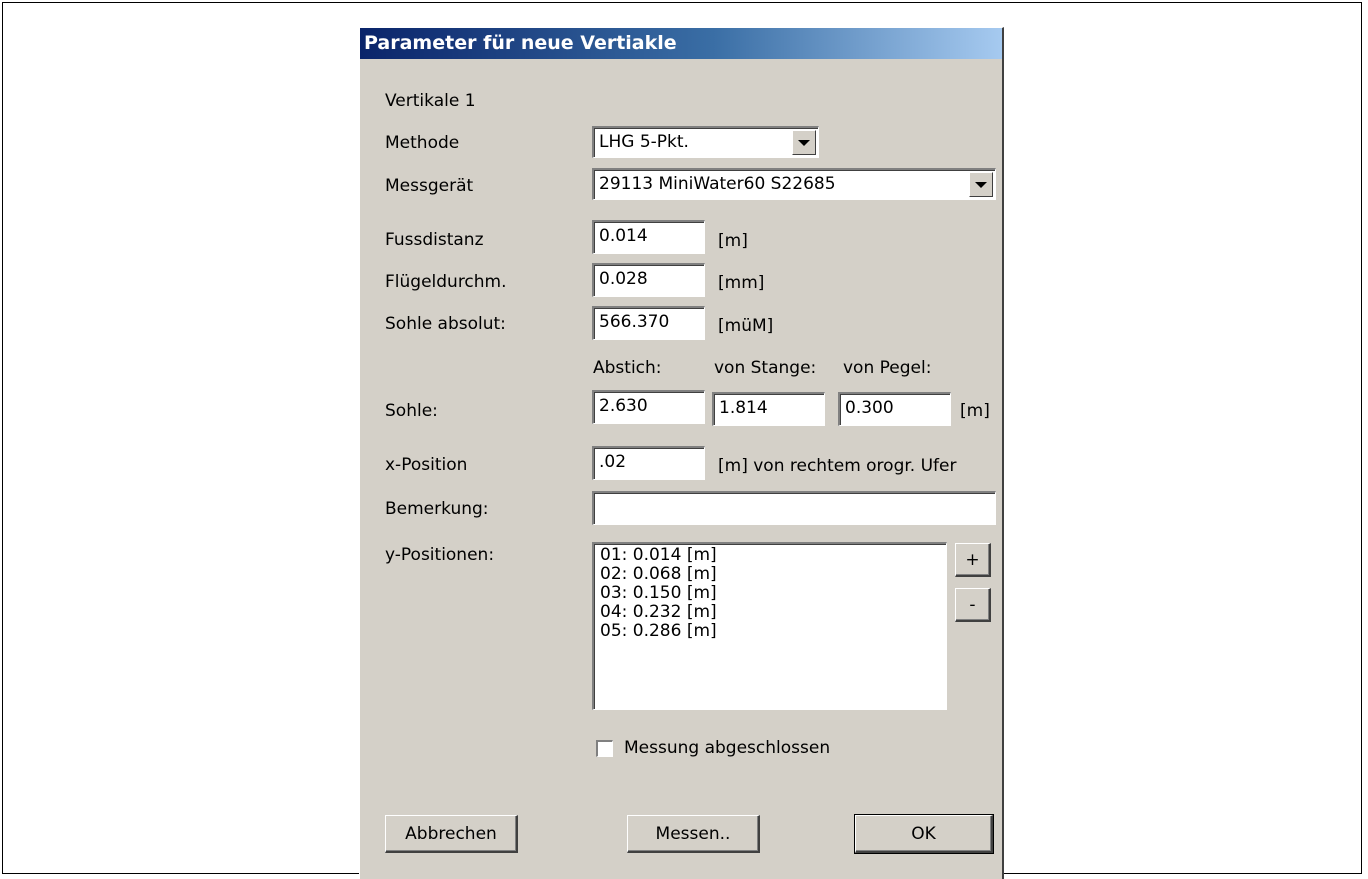  Describe the element at coordinates (973, 560) in the screenshot. I see `add-position-button: +` at that location.